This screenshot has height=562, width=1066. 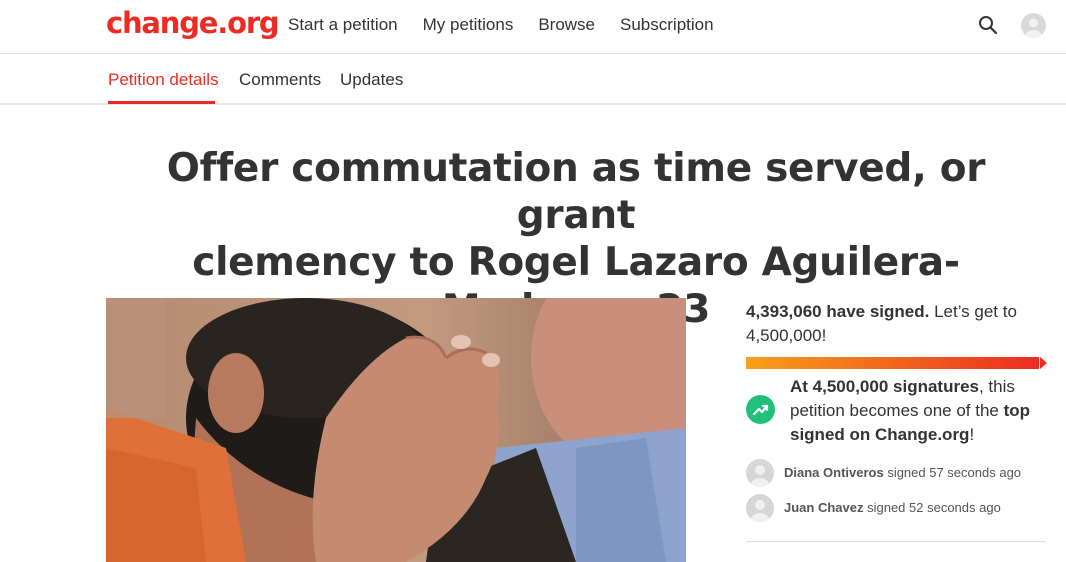 I want to click on tab-updates: Updates, so click(x=371, y=80).